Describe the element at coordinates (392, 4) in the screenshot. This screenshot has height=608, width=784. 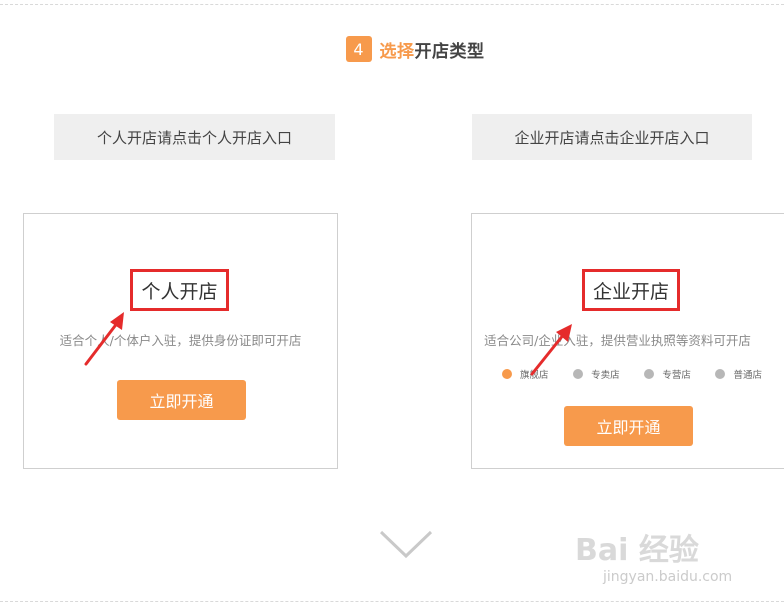
I see `top-divider` at that location.